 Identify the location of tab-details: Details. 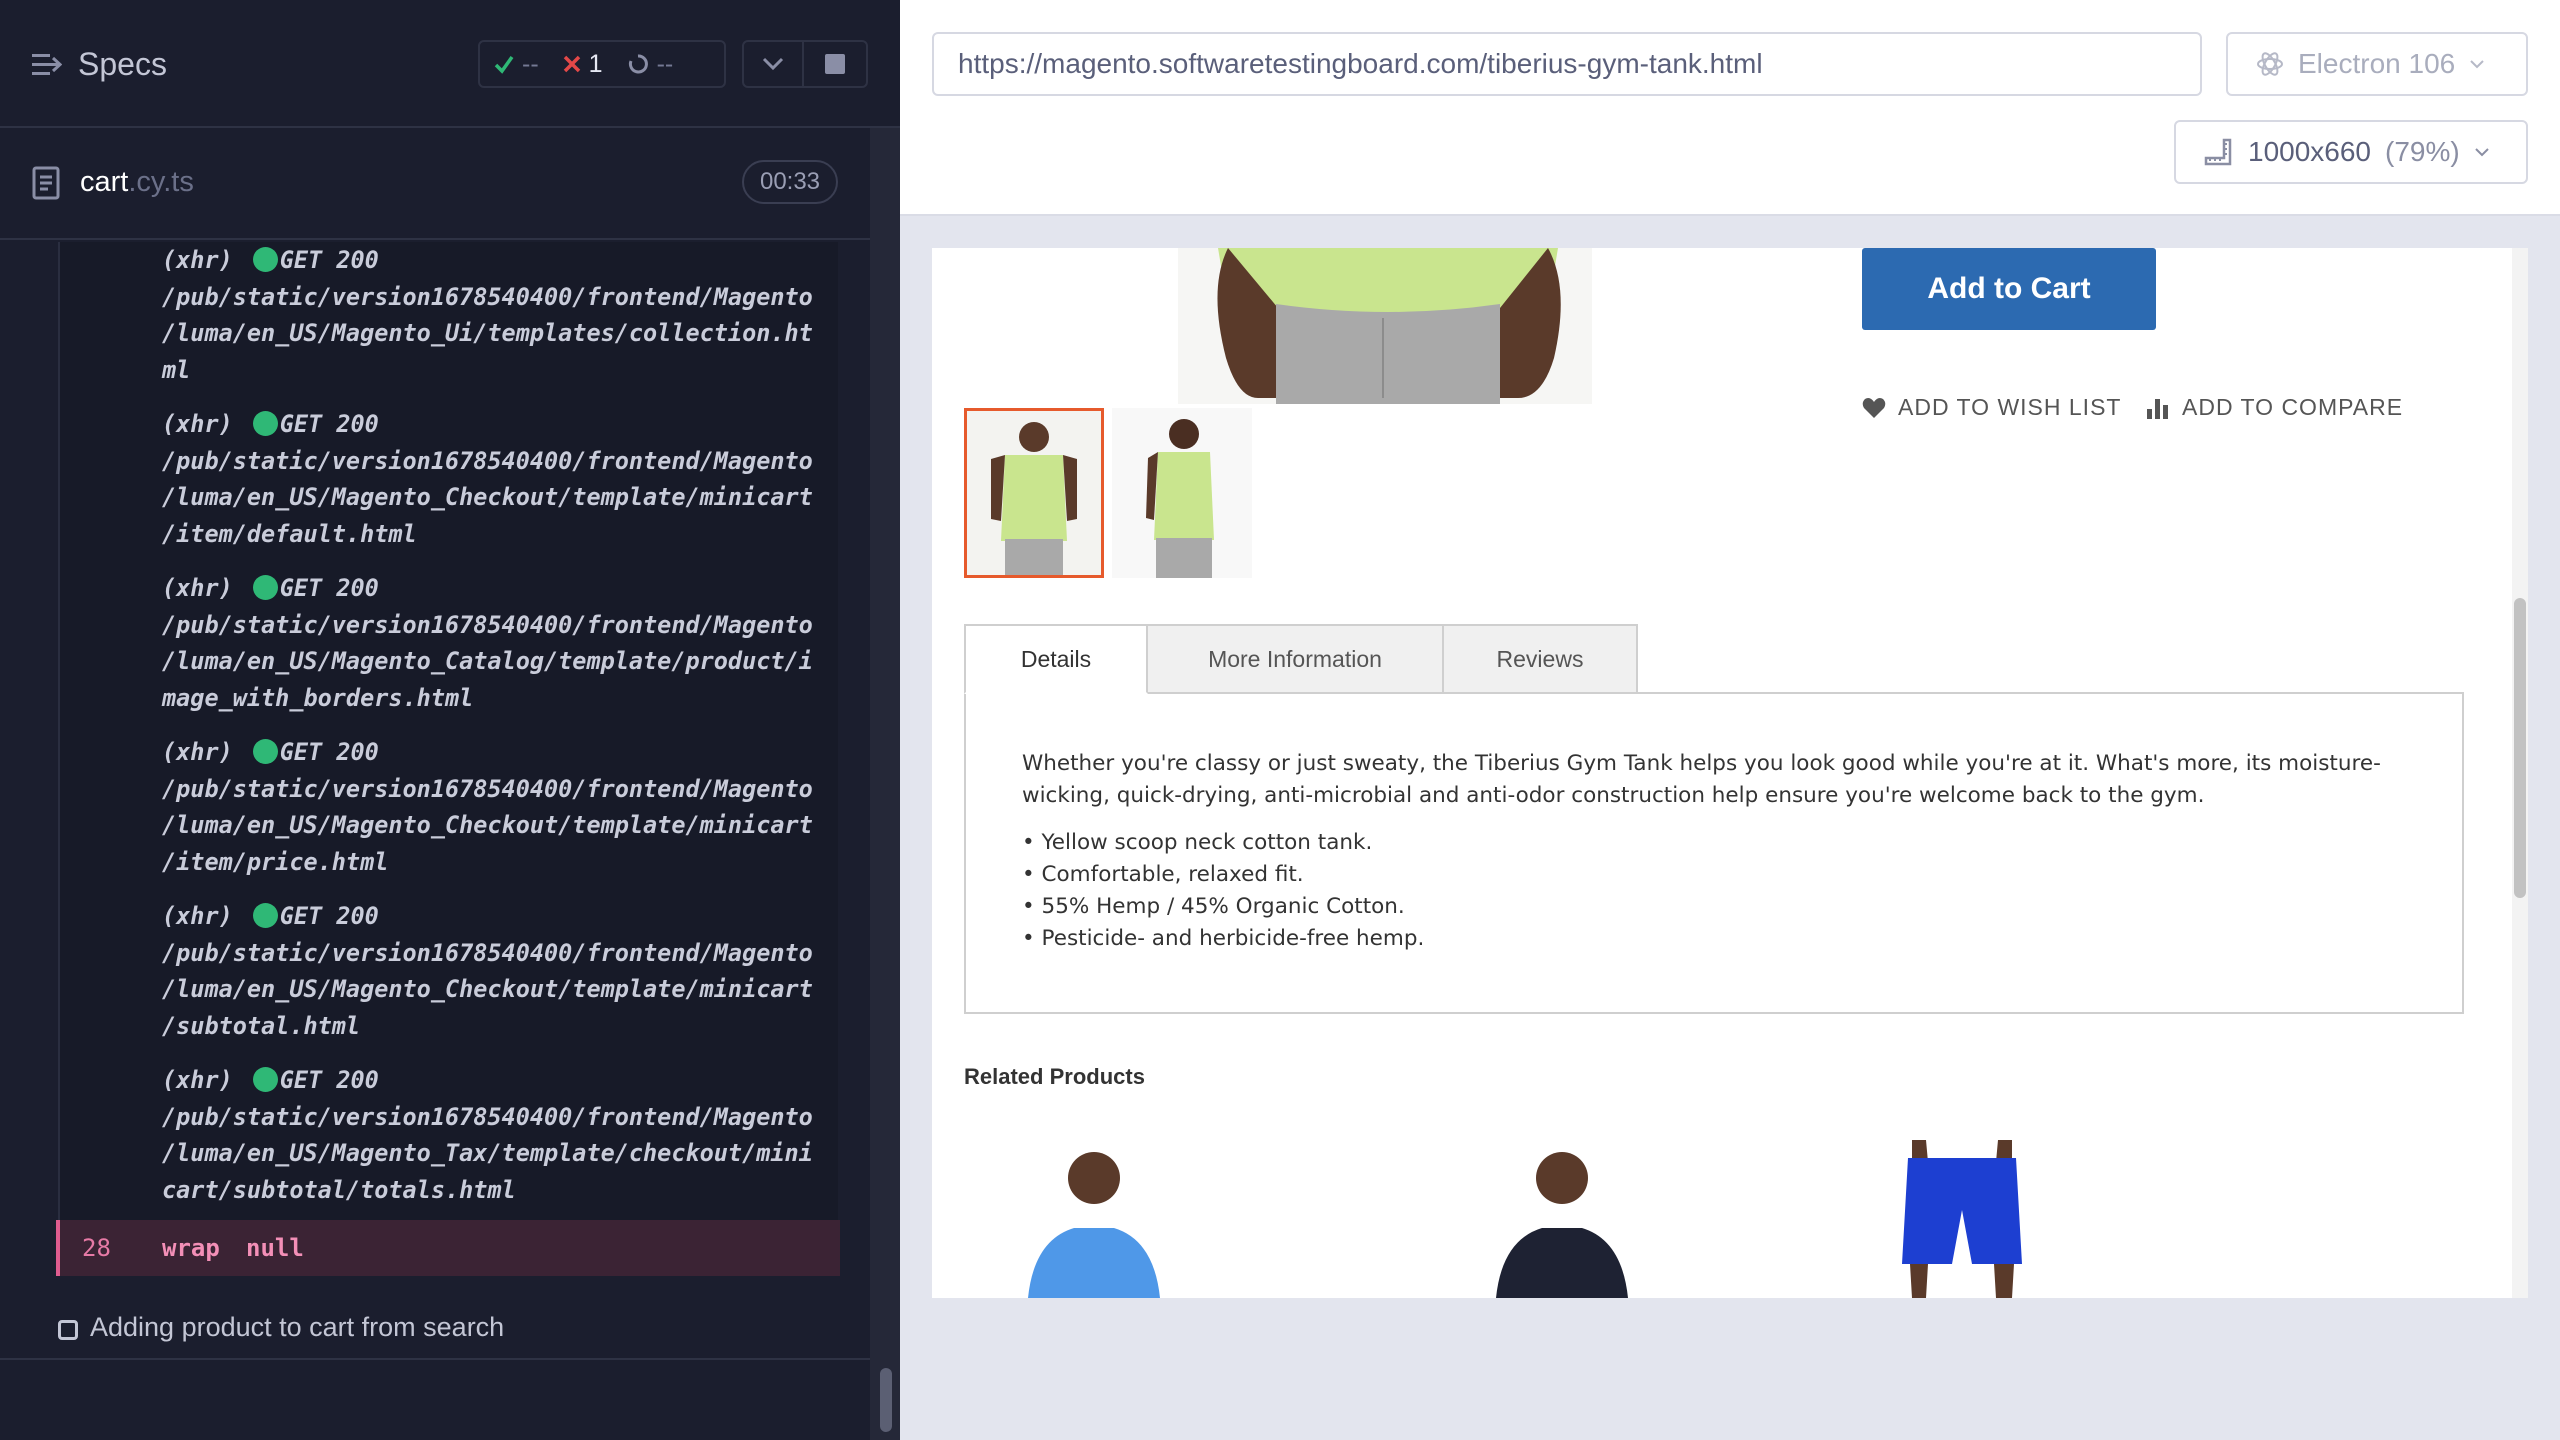
(1056, 659).